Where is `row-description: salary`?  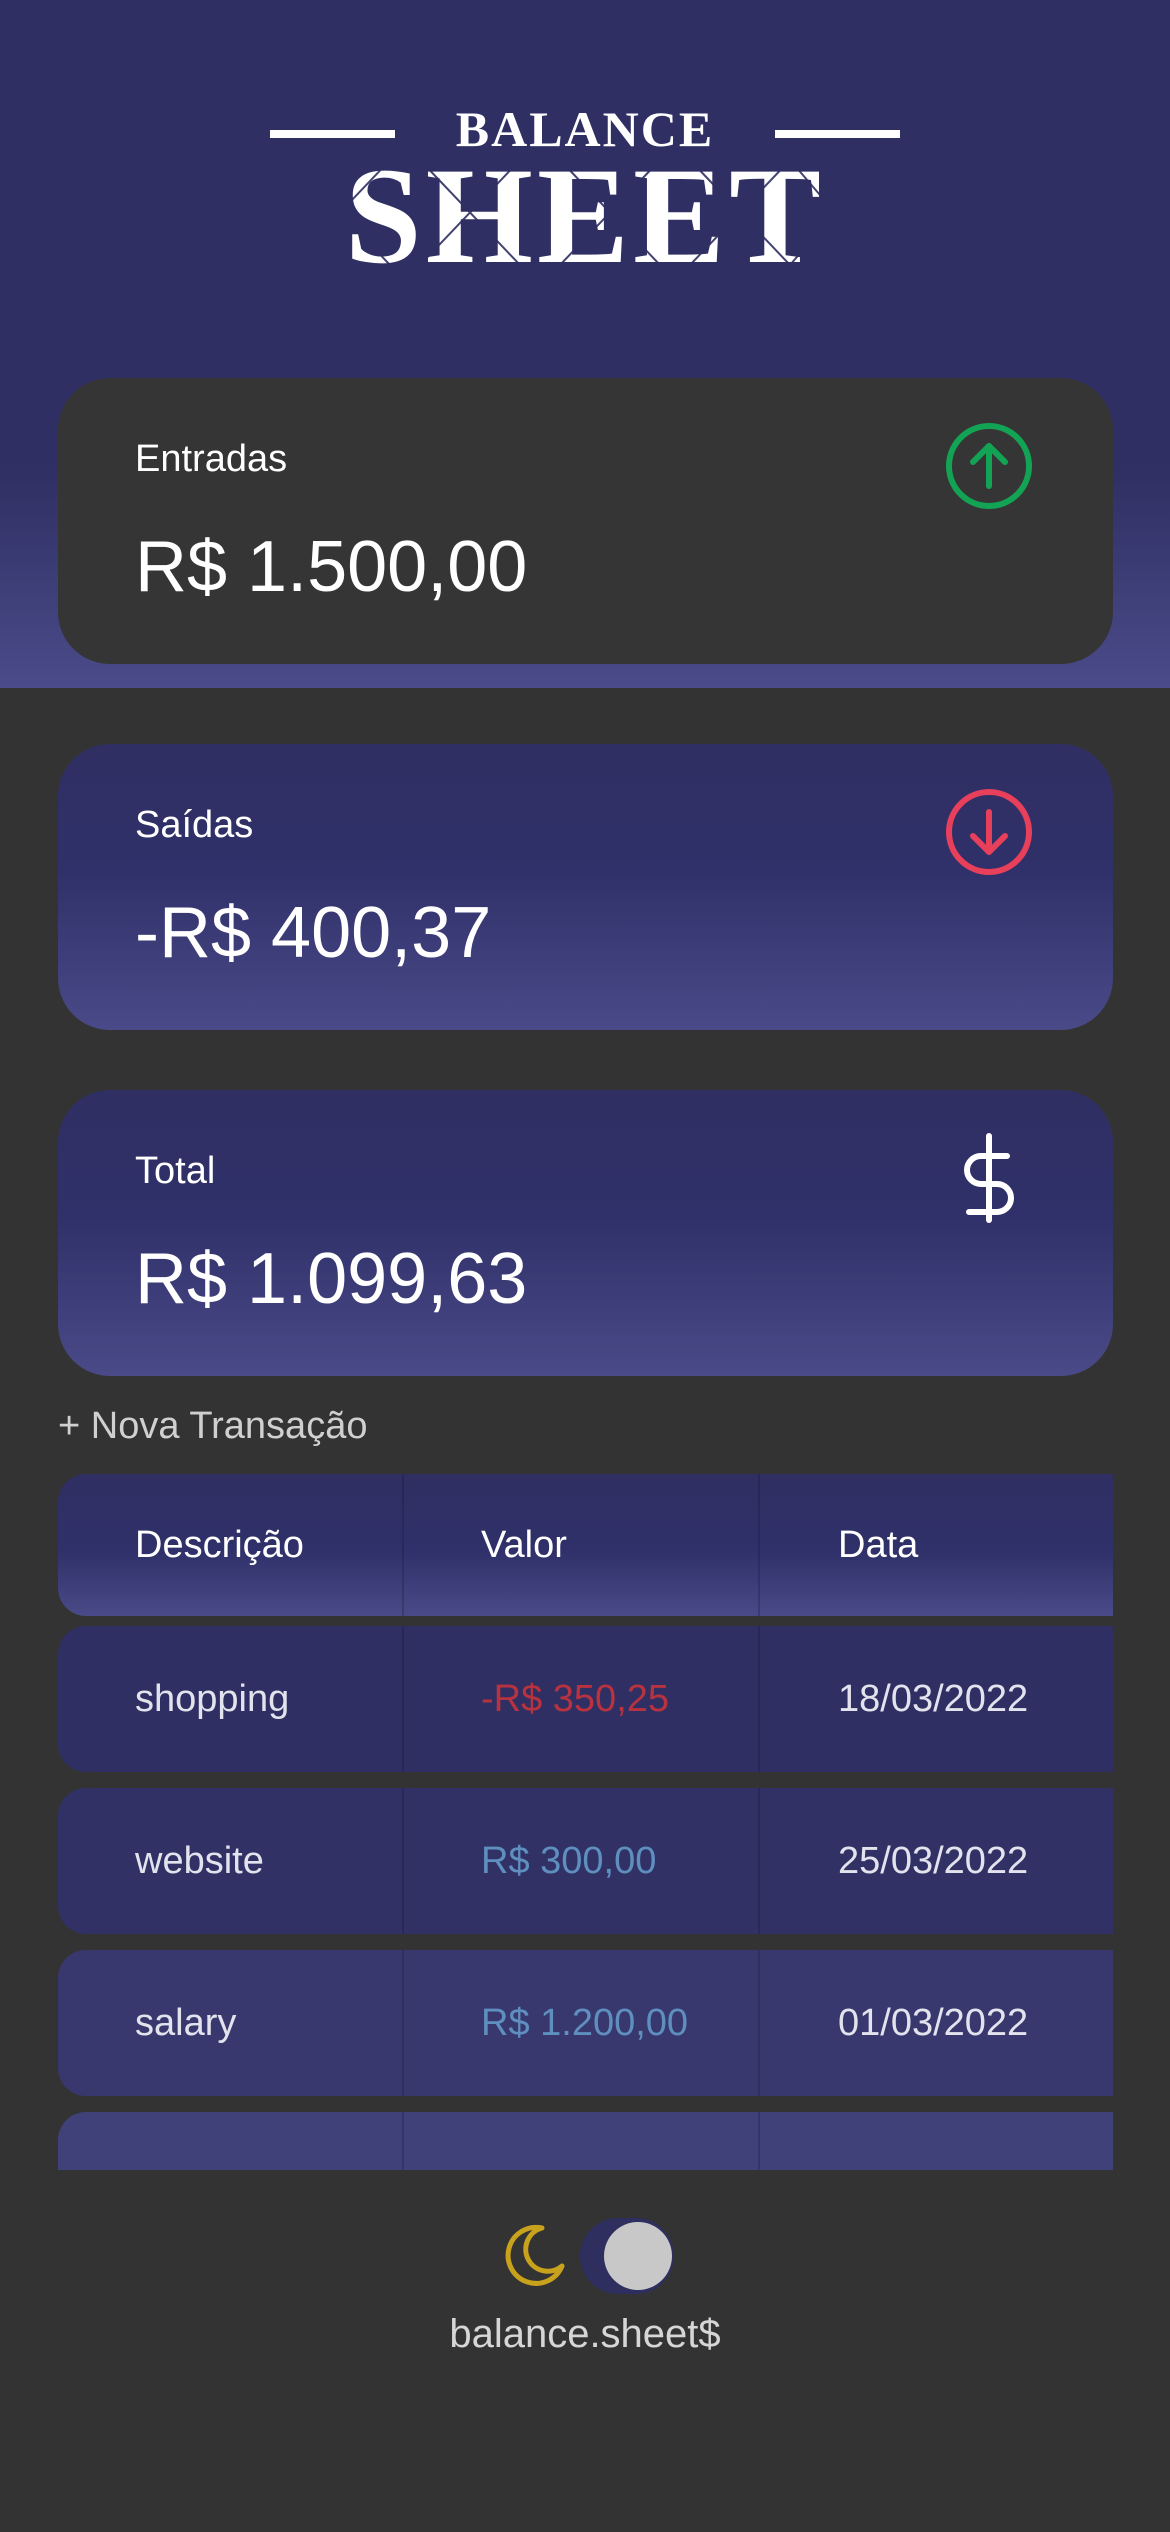 row-description: salary is located at coordinates (186, 2022).